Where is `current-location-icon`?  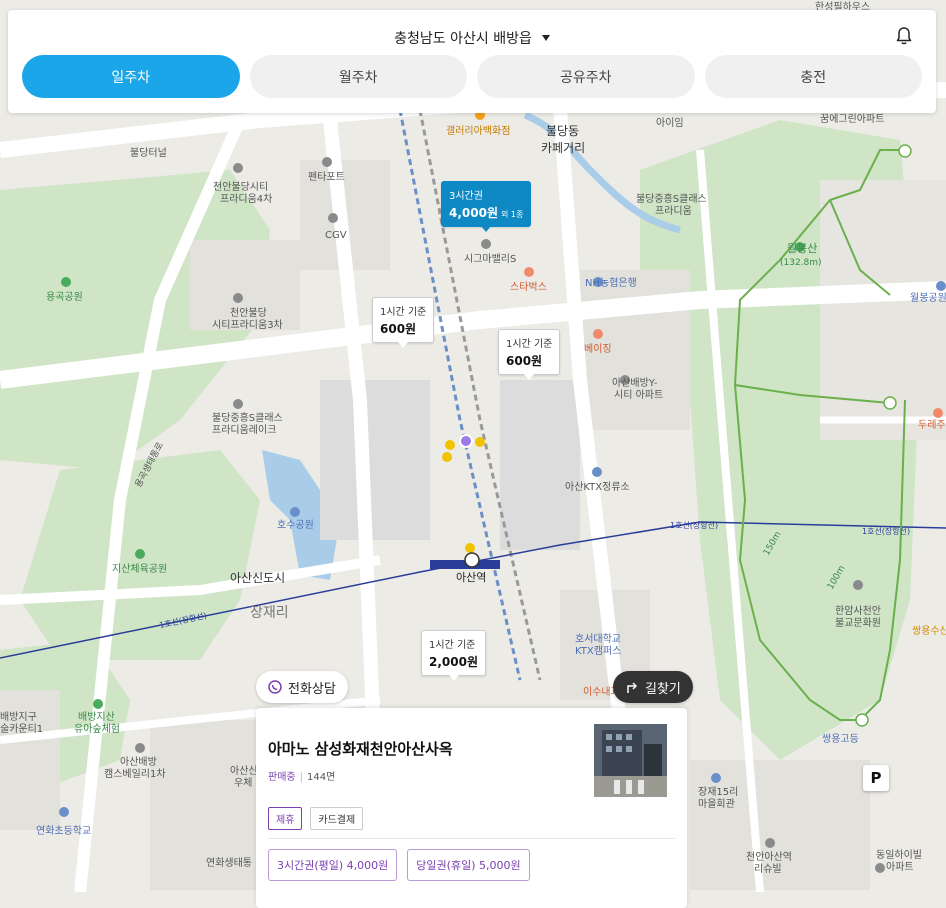
current-location-icon is located at coordinates (466, 441).